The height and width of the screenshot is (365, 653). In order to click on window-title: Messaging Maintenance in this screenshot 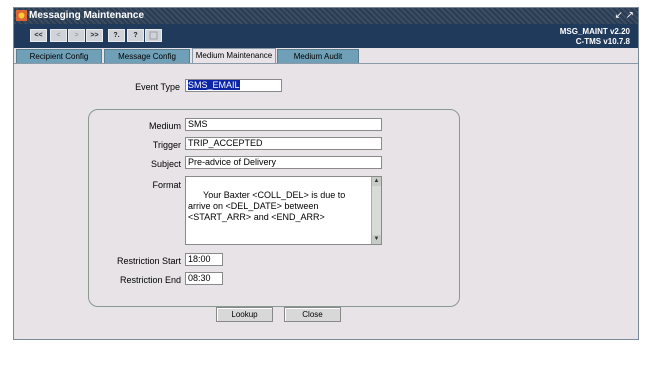, I will do `click(87, 15)`.